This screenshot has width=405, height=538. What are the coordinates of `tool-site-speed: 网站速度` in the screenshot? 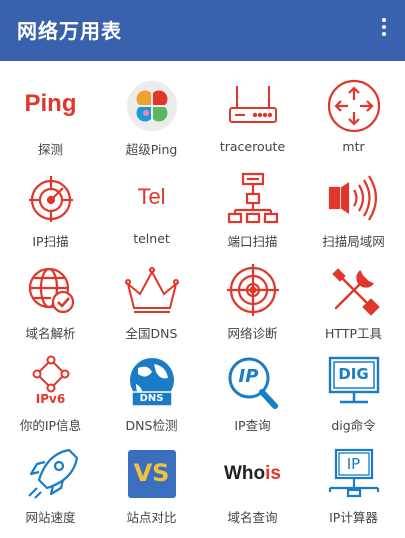 It's located at (50, 490).